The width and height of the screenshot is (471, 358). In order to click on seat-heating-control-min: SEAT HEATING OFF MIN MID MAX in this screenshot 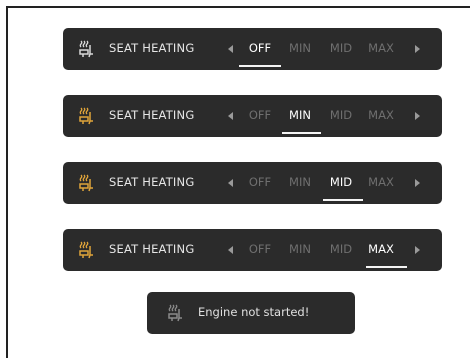, I will do `click(252, 116)`.